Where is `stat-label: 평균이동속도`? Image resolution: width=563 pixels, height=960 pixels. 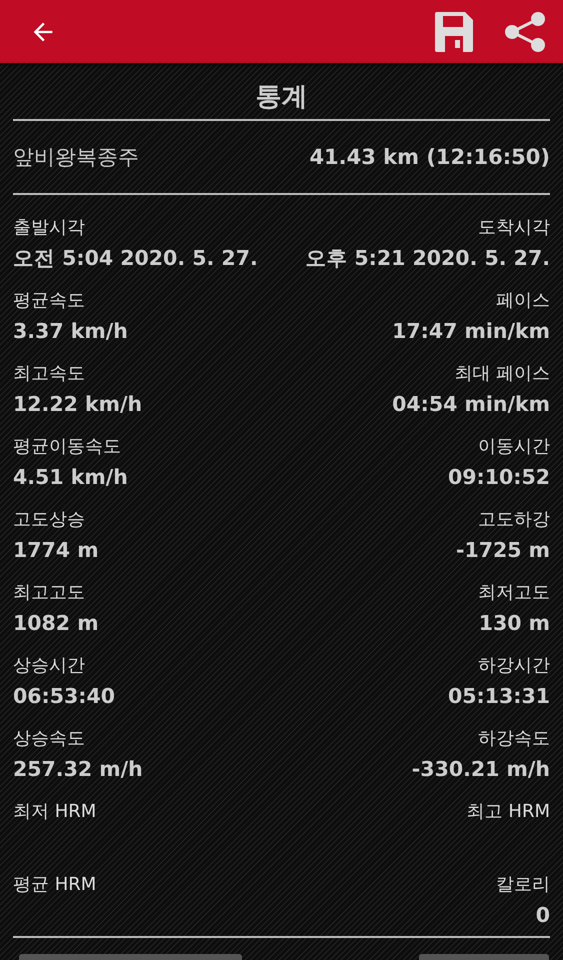 stat-label: 평균이동속도 is located at coordinates (67, 447).